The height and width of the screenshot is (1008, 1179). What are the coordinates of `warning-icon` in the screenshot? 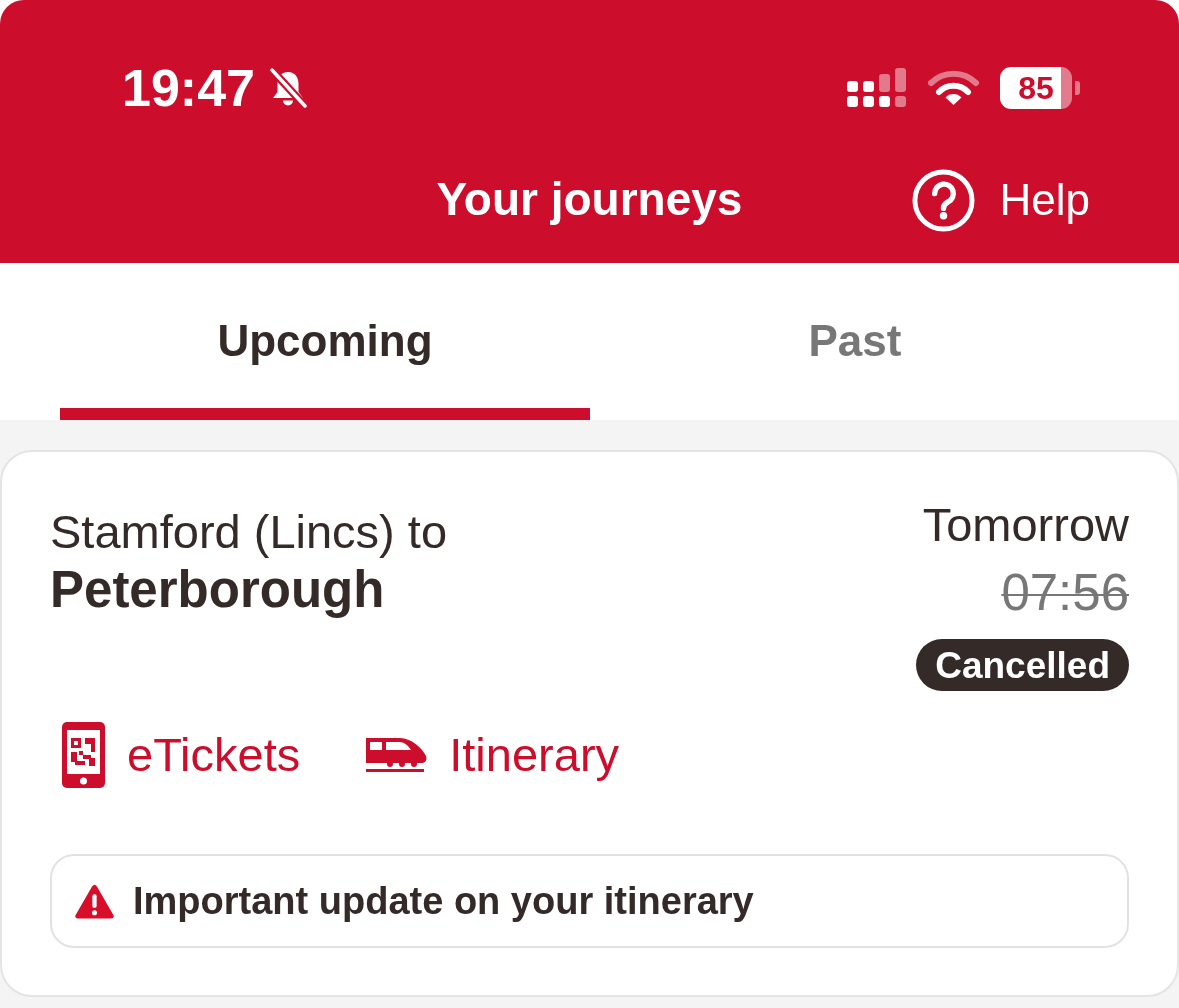 It's located at (94, 901).